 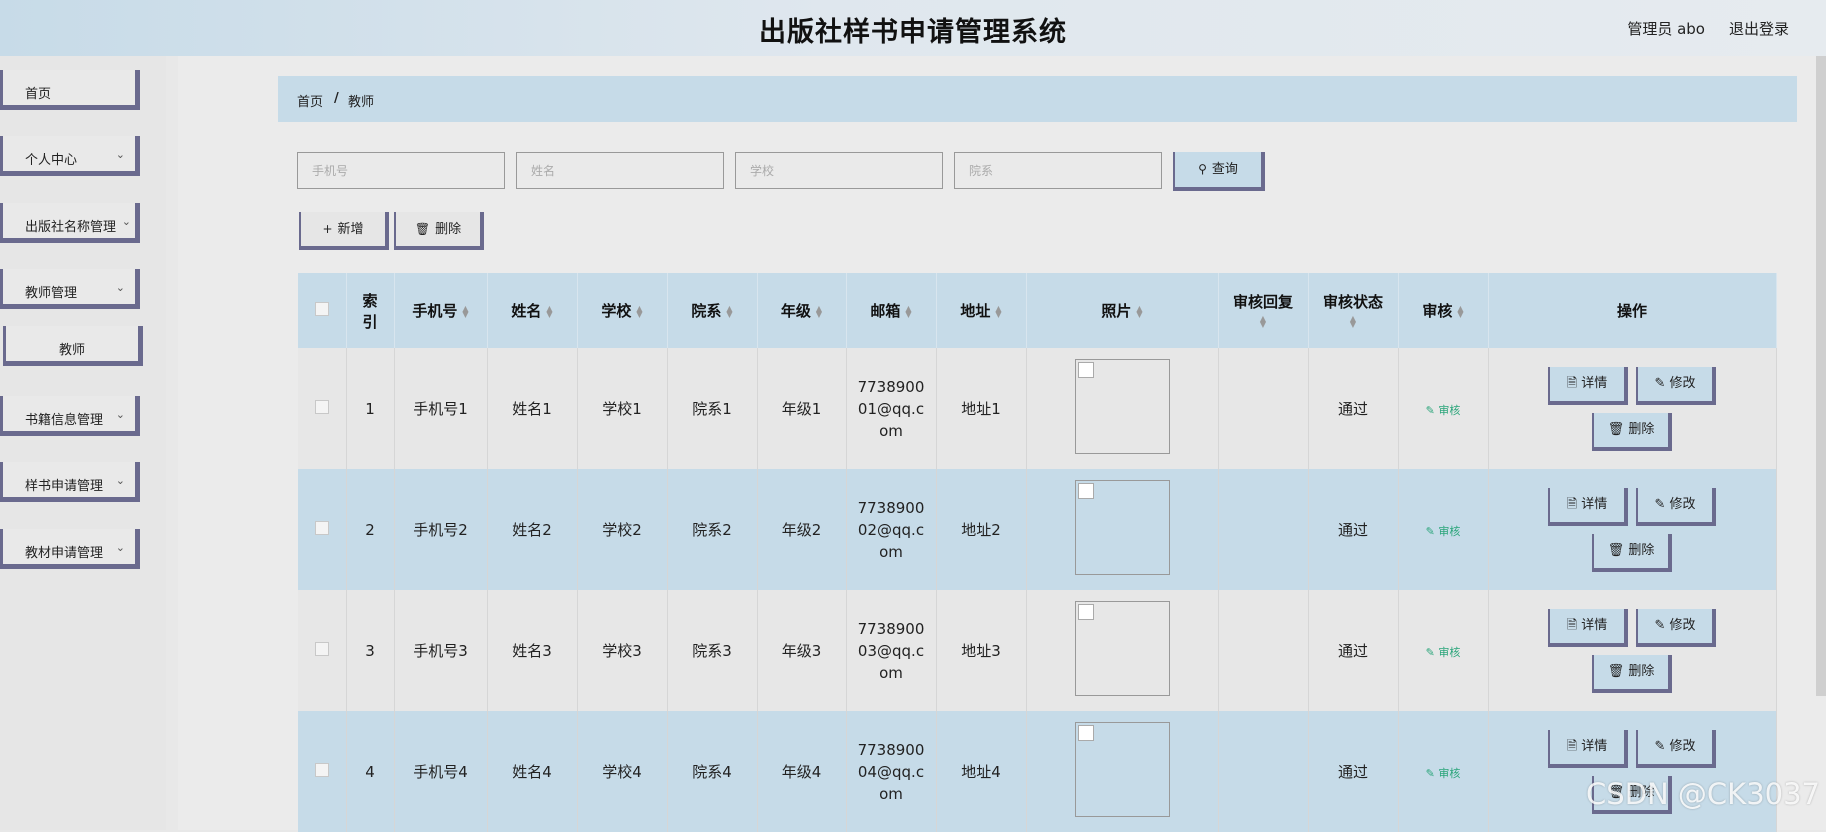 What do you see at coordinates (321, 308) in the screenshot?
I see `select-all-checkbox` at bounding box center [321, 308].